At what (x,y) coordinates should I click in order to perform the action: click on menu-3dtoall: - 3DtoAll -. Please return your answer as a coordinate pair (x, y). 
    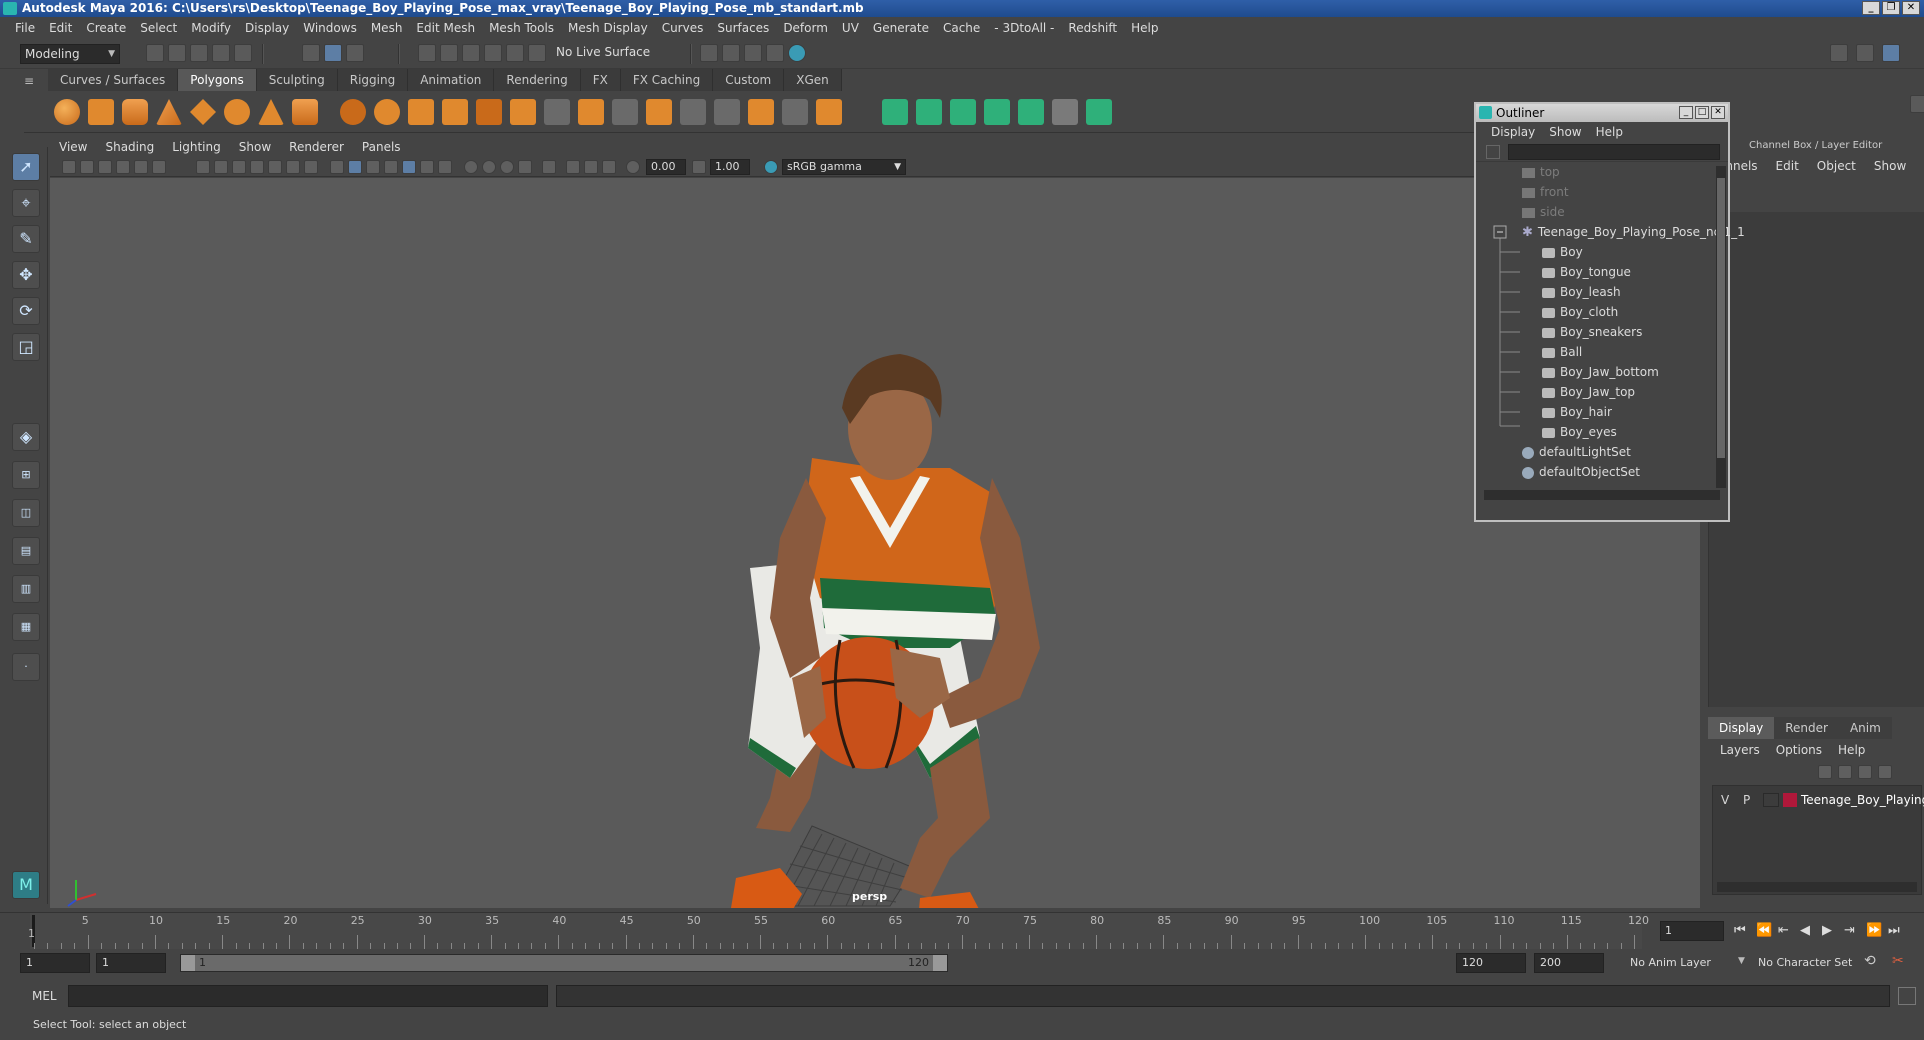
    Looking at the image, I should click on (1024, 28).